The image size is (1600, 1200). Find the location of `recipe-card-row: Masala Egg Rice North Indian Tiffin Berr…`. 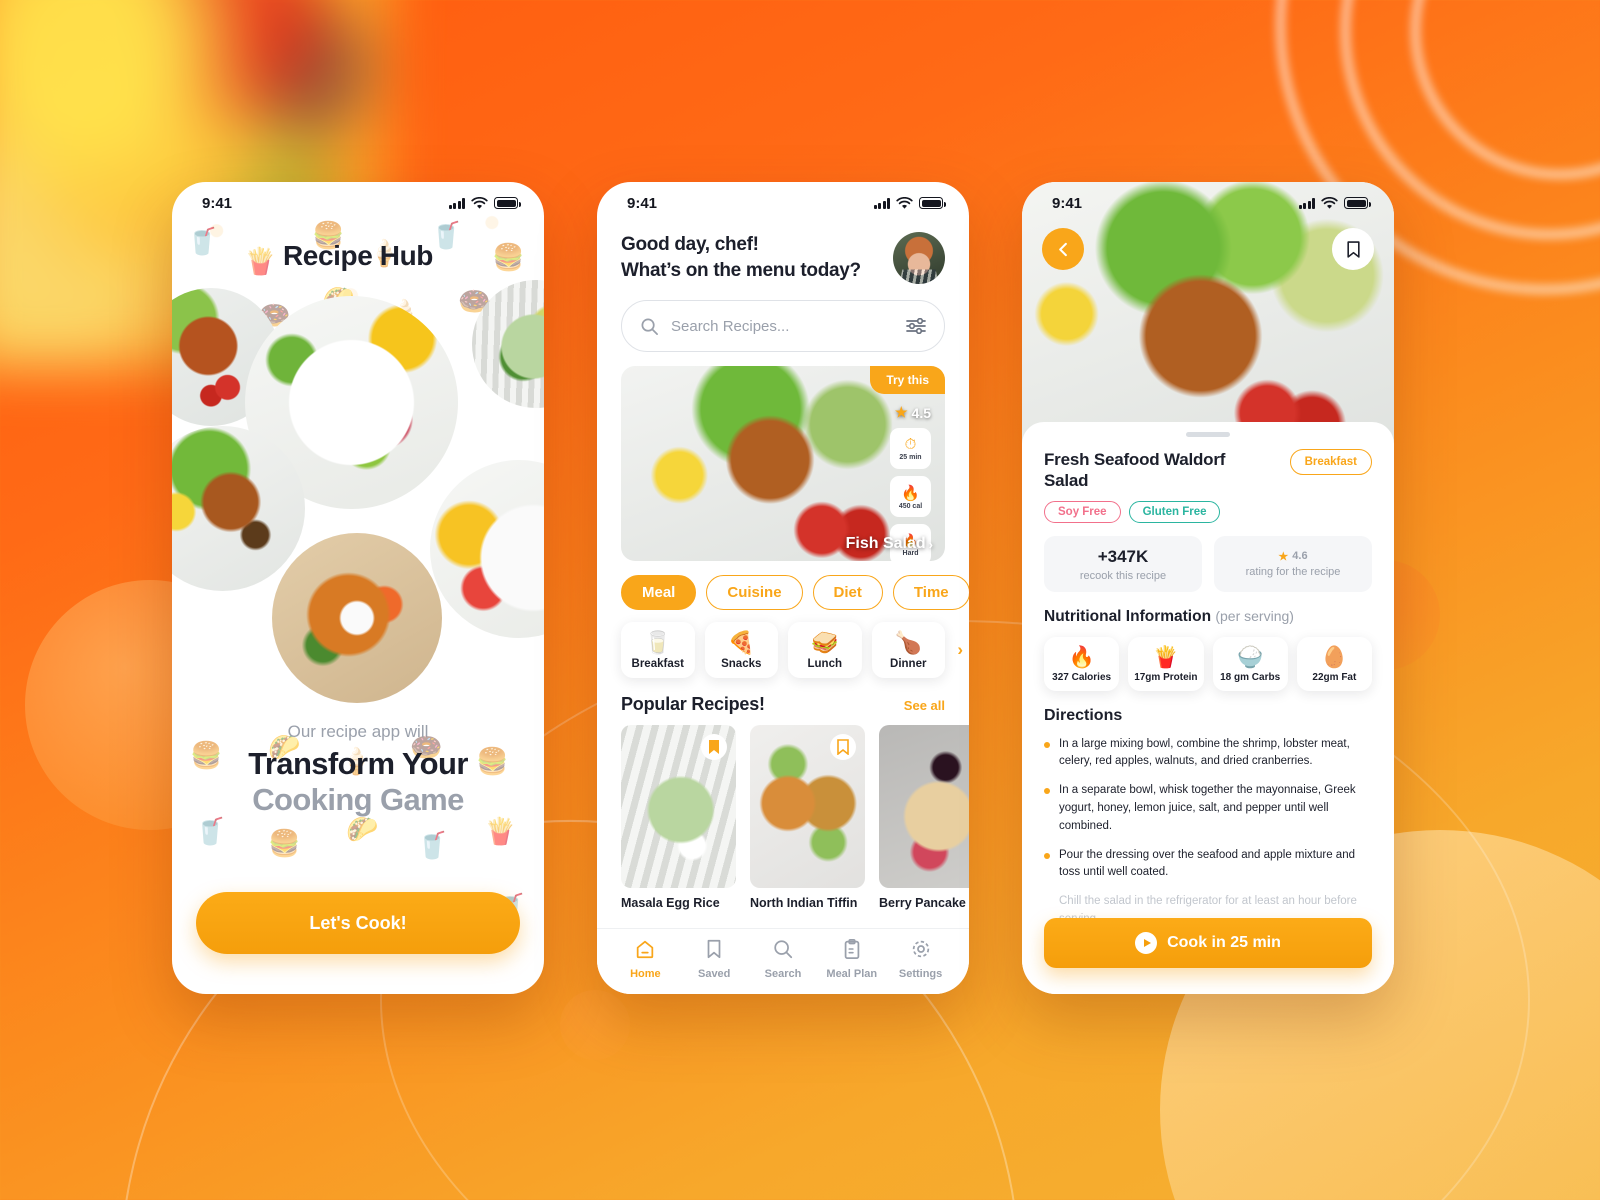

recipe-card-row: Masala Egg Rice North Indian Tiffin Berr… is located at coordinates (783, 812).